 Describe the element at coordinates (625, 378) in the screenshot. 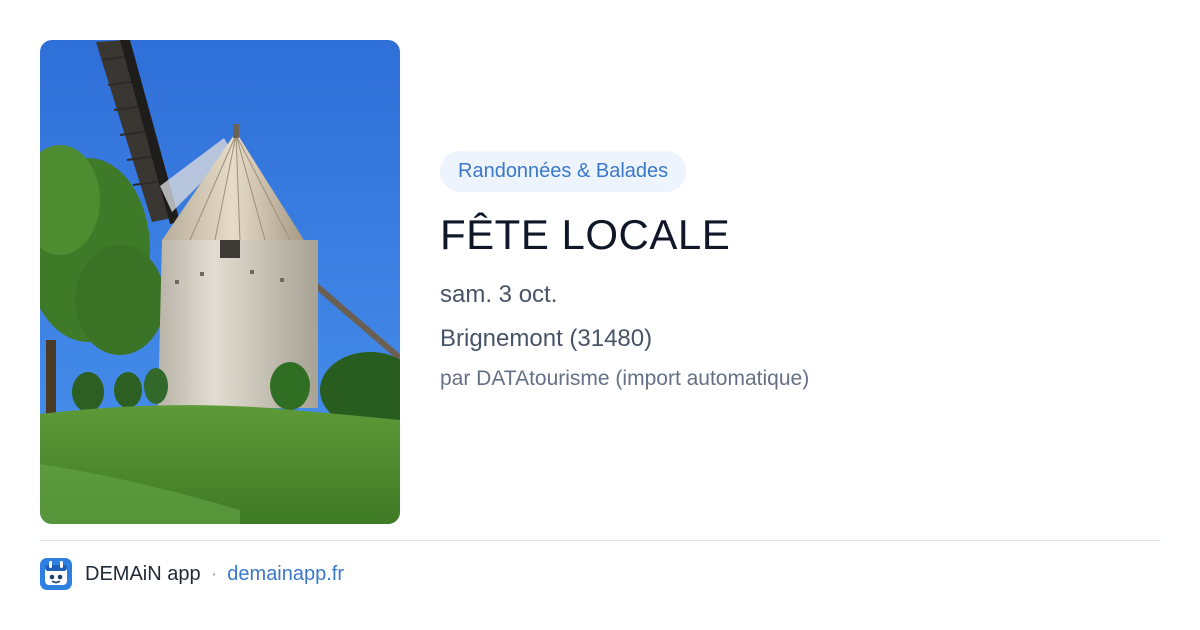

I see `event-author: par DATAtourisme (import automatique)` at that location.